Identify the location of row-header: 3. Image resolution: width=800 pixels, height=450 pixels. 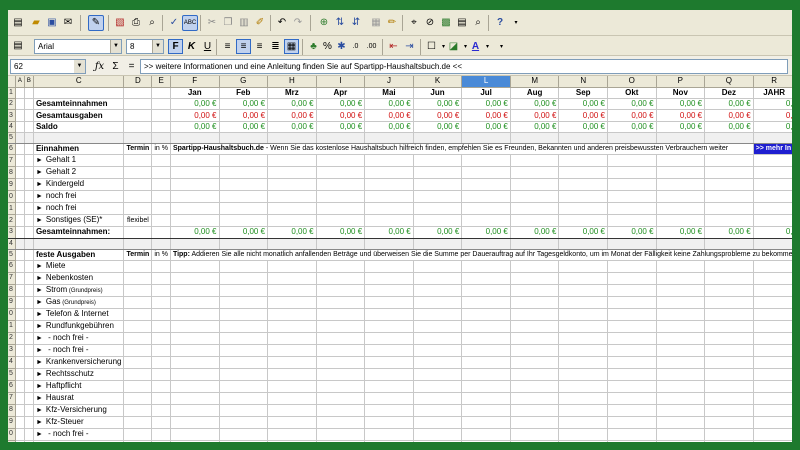
(12, 115).